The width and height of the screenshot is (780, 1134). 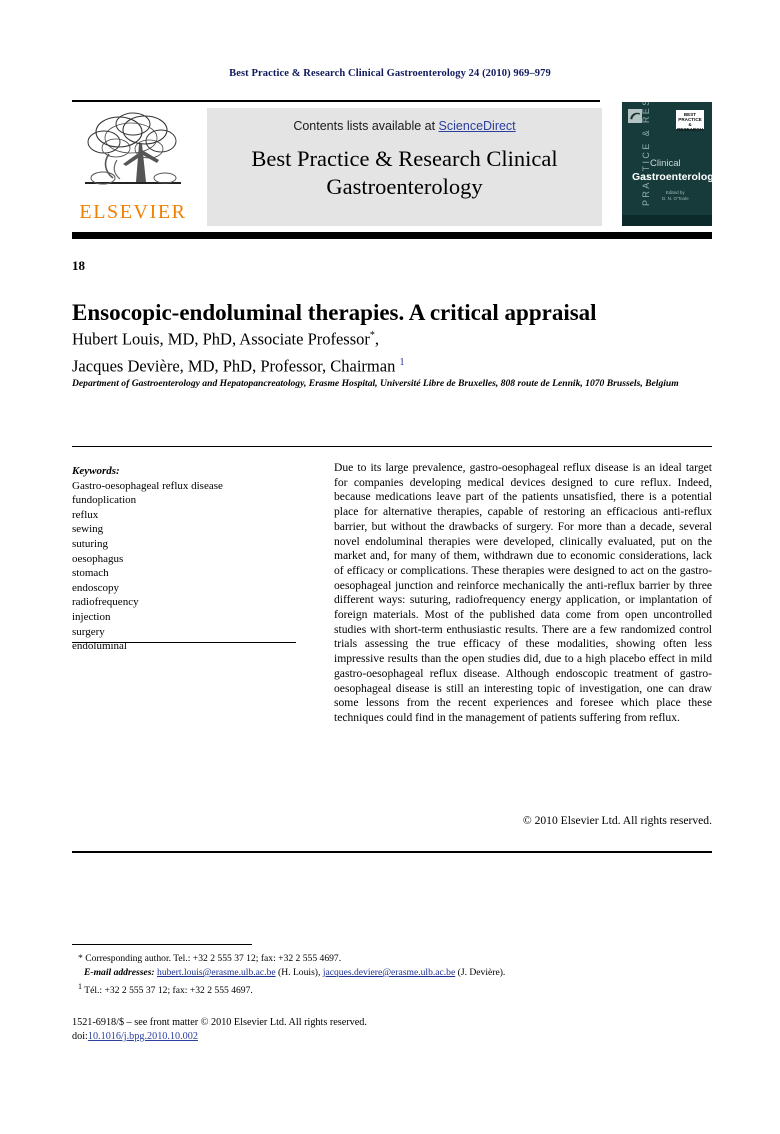 I want to click on keyword-item: suturing, so click(x=90, y=543).